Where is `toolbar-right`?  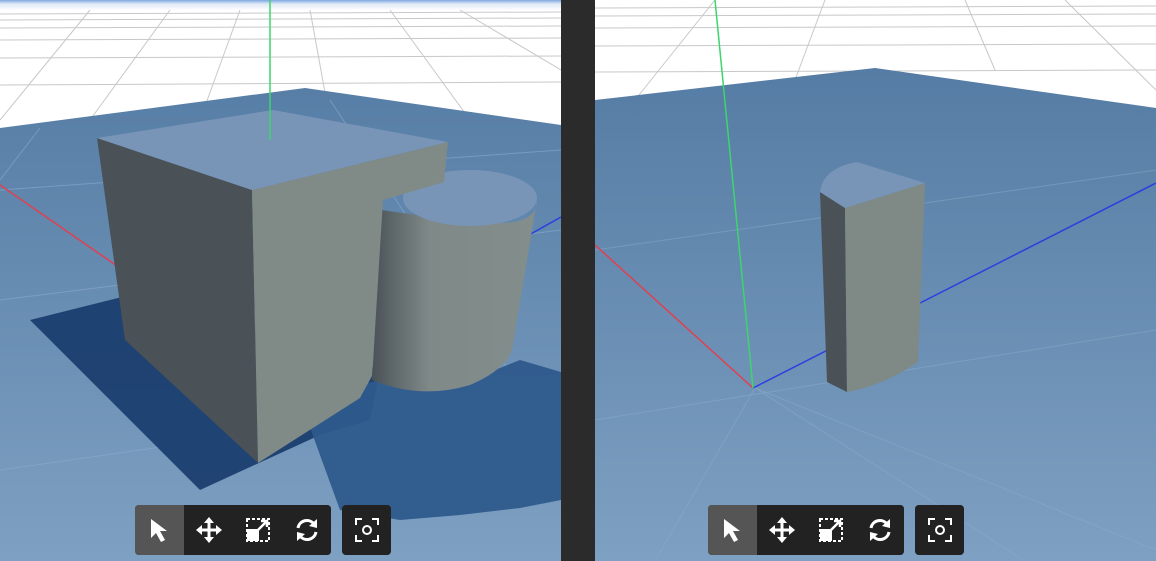
toolbar-right is located at coordinates (836, 530).